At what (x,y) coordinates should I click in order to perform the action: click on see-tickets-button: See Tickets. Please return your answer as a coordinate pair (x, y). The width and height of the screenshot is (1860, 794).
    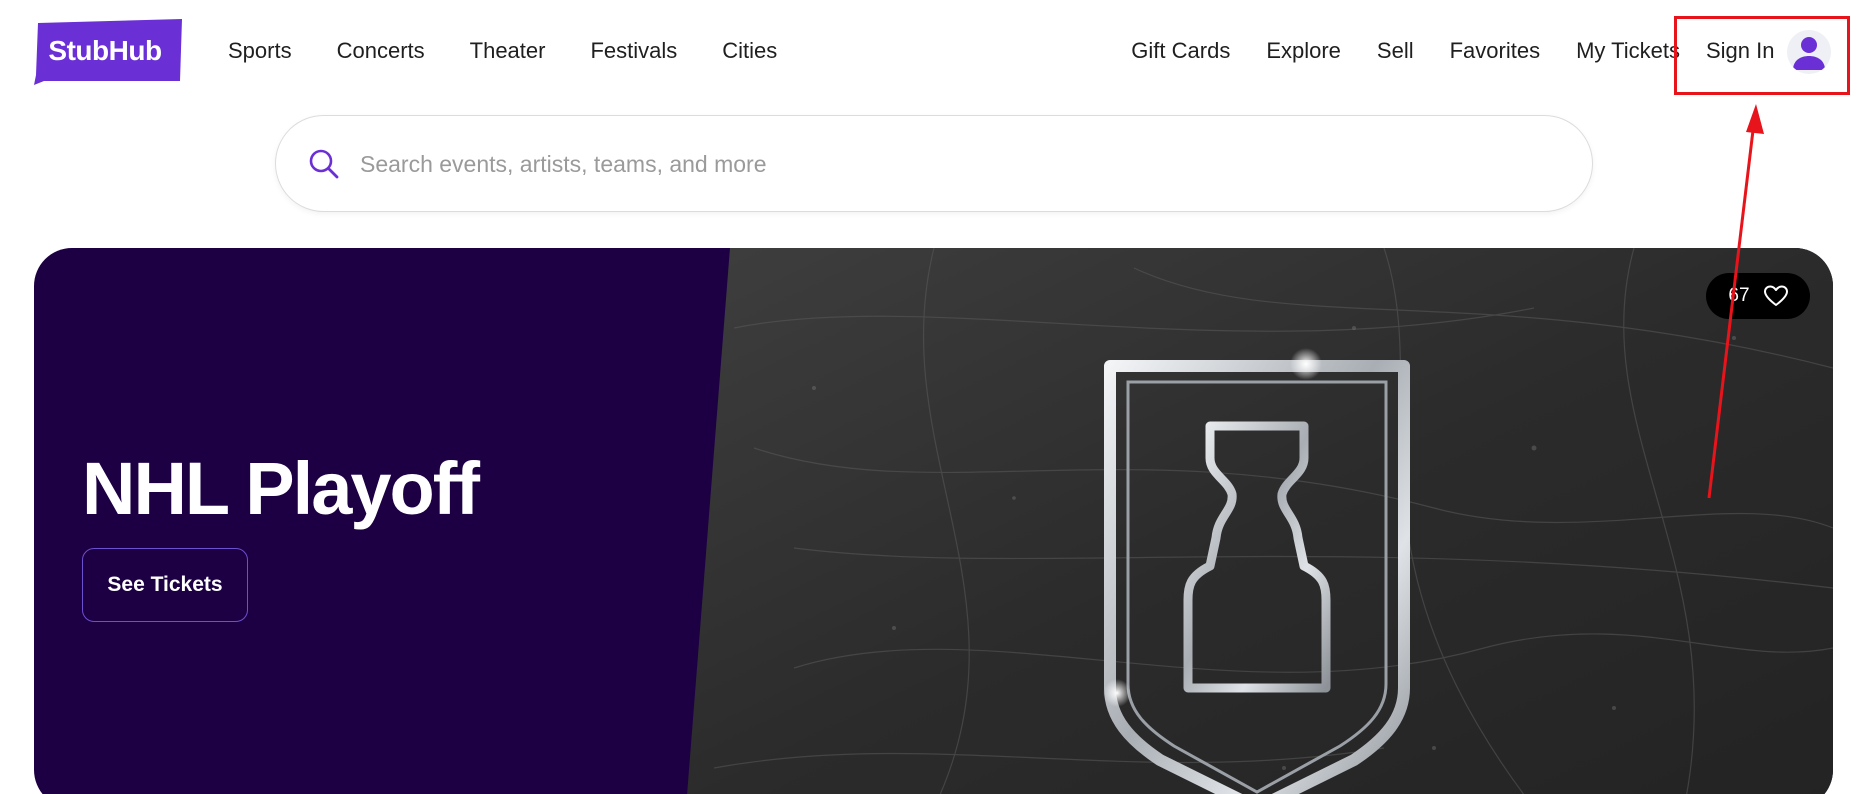
    Looking at the image, I should click on (165, 585).